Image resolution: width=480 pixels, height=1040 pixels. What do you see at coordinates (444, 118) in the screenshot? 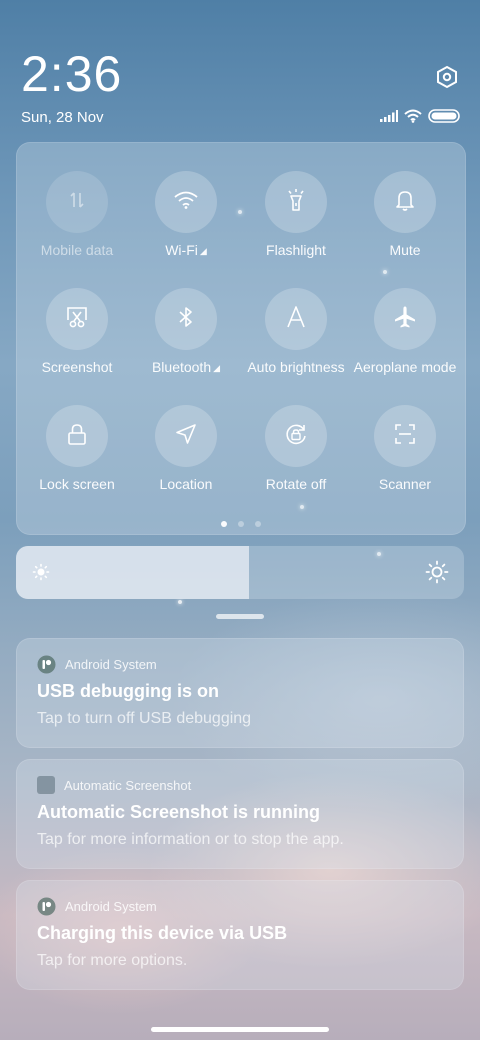
I see `battery-icon` at bounding box center [444, 118].